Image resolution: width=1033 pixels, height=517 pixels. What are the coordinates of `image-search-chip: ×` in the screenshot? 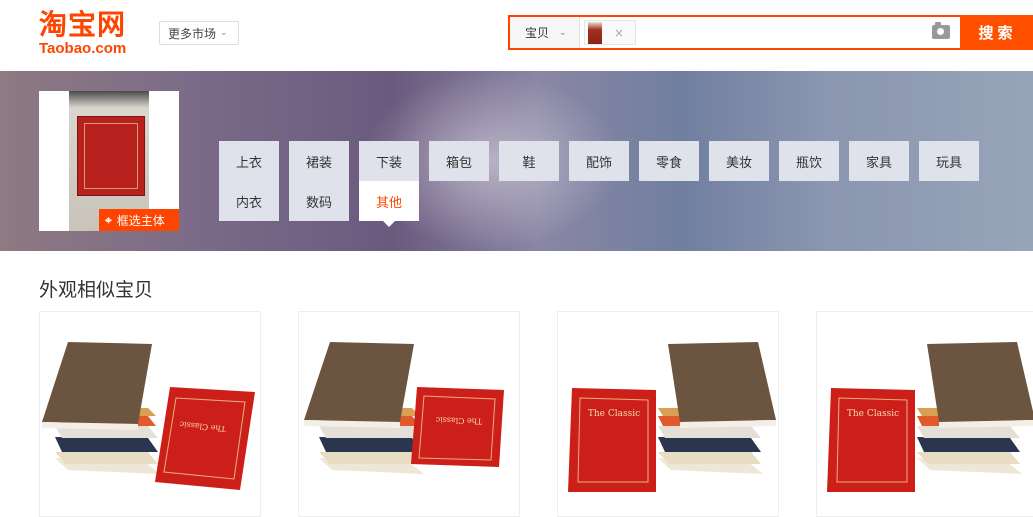 It's located at (610, 32).